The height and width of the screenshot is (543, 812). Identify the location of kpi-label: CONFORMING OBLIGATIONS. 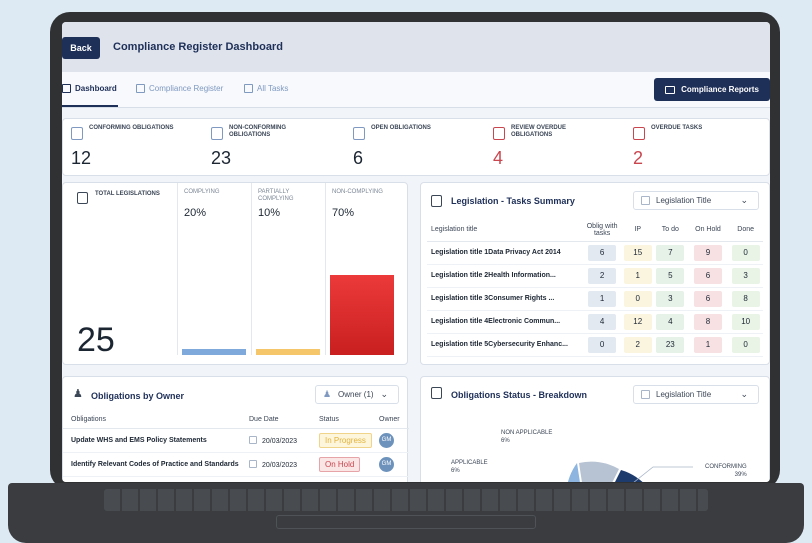
(131, 128).